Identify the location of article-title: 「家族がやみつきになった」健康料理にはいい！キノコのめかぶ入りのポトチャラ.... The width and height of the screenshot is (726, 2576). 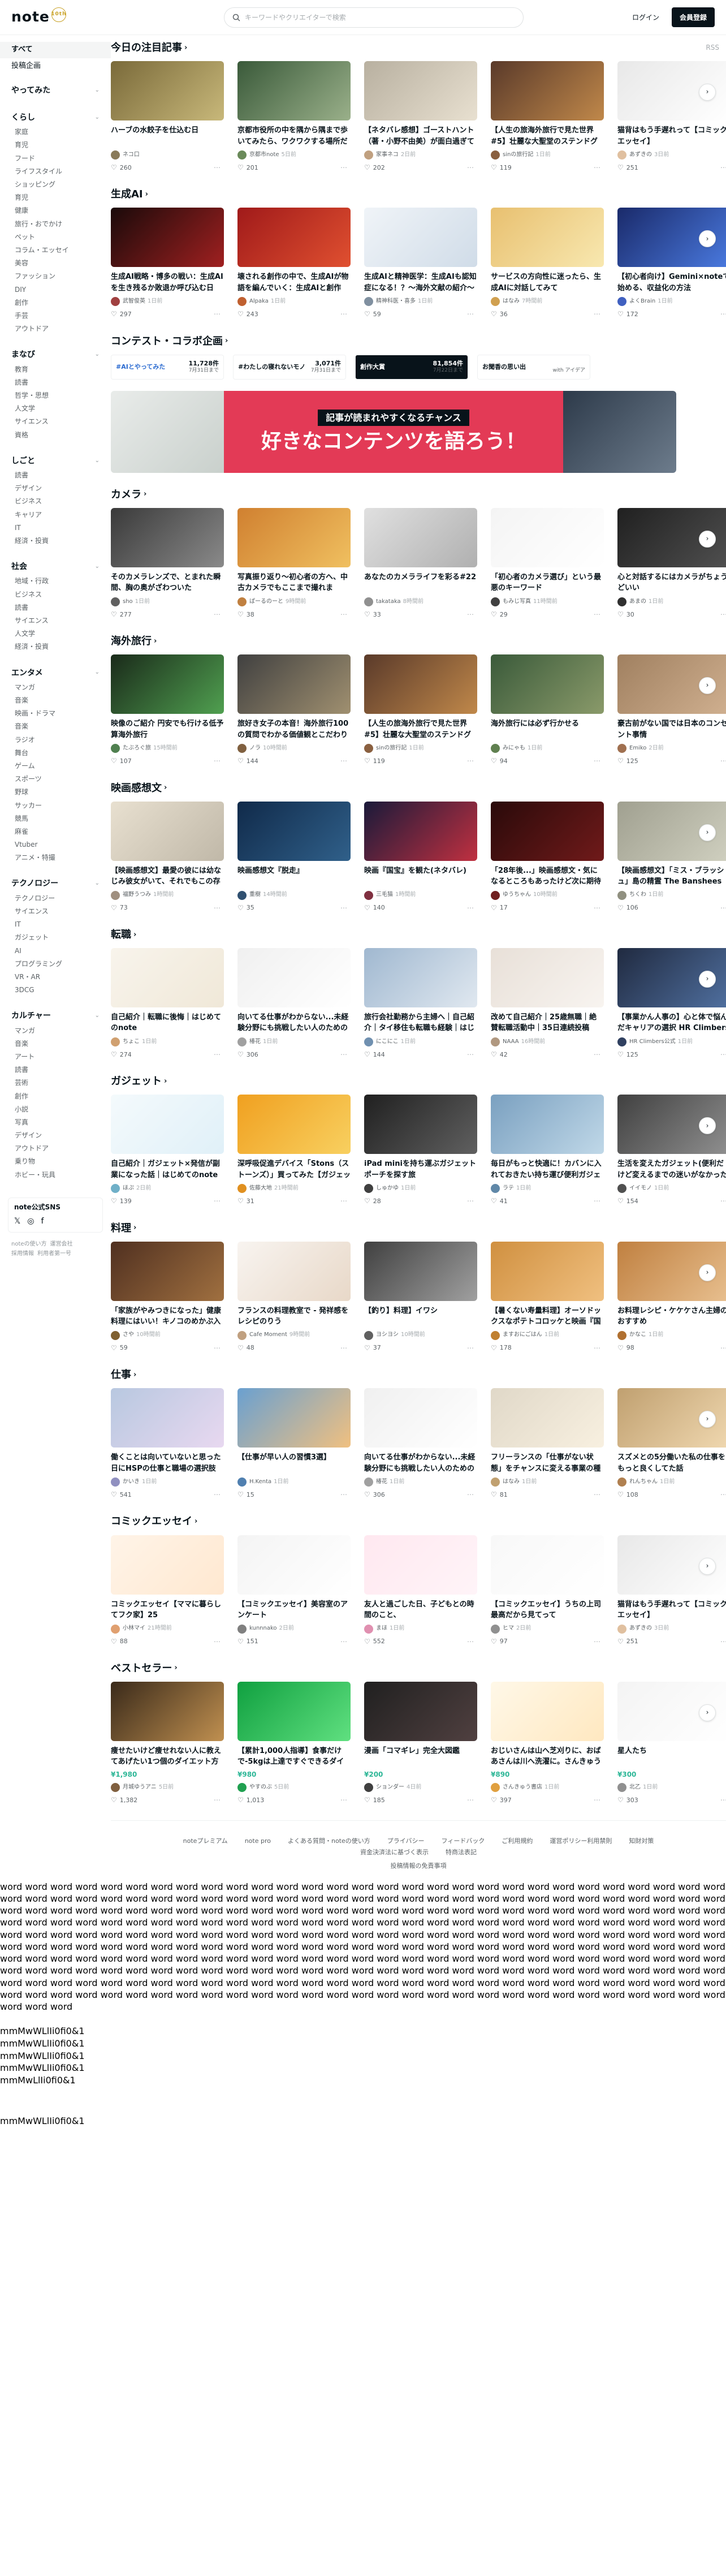
(168, 1317).